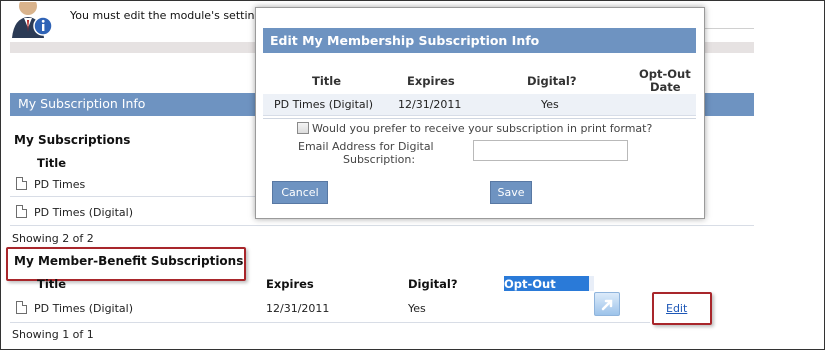 This screenshot has height=350, width=825. What do you see at coordinates (52, 284) in the screenshot?
I see `member-title-column: Title` at bounding box center [52, 284].